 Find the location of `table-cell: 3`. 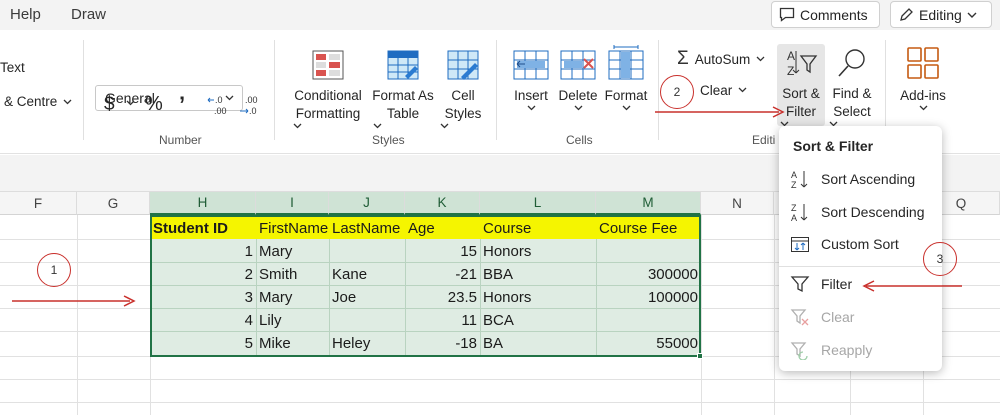

table-cell: 3 is located at coordinates (203, 297).